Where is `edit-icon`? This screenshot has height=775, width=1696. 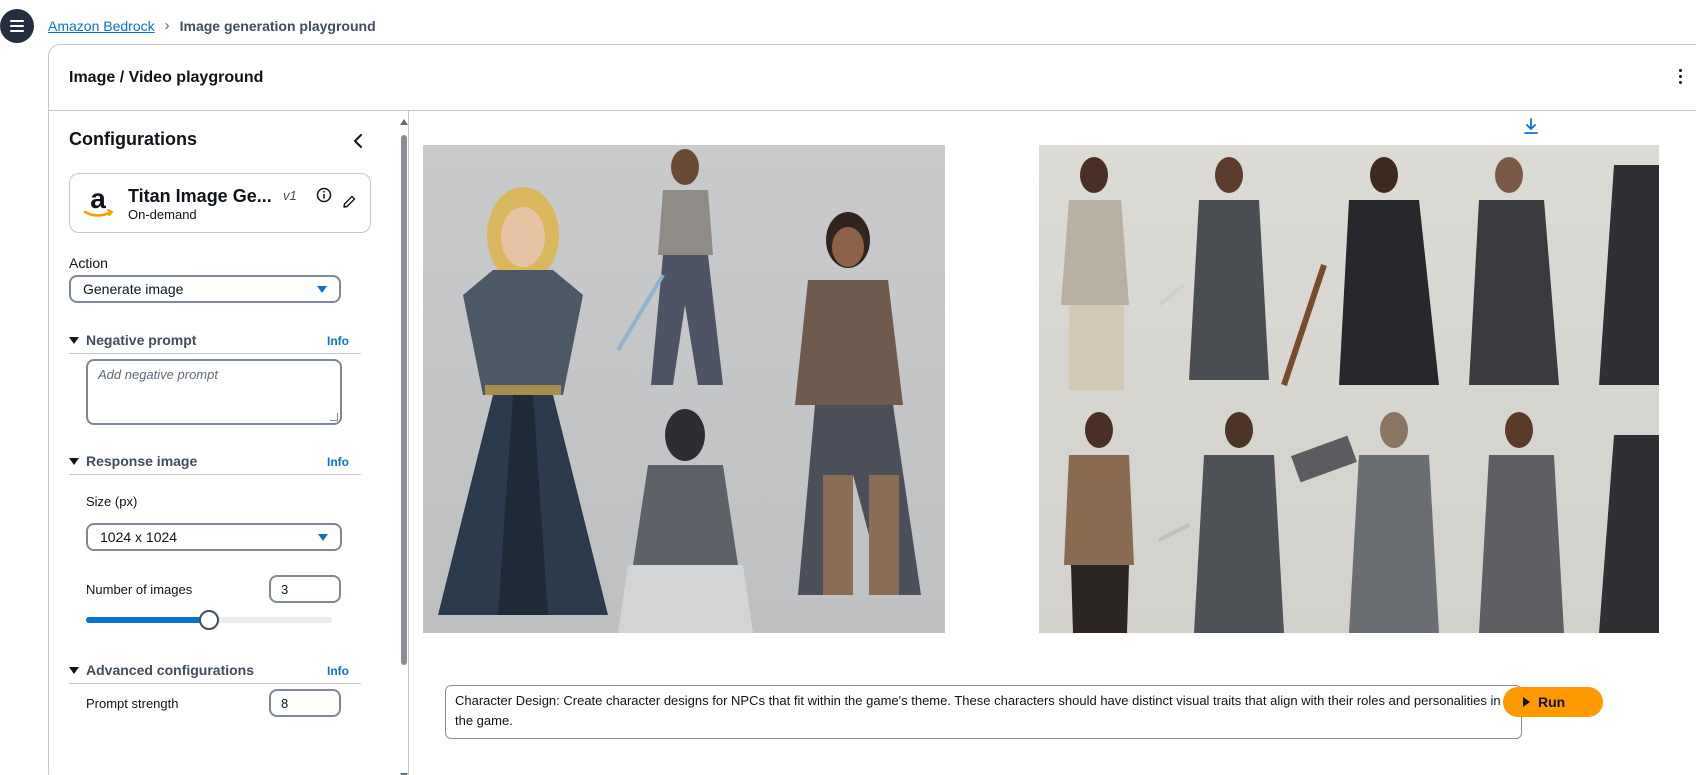
edit-icon is located at coordinates (349, 202).